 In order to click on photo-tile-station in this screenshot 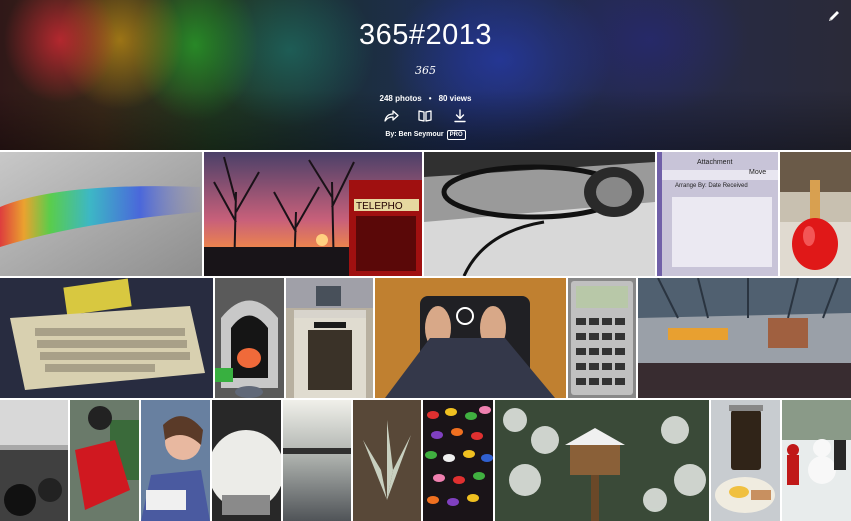, I will do `click(744, 338)`.